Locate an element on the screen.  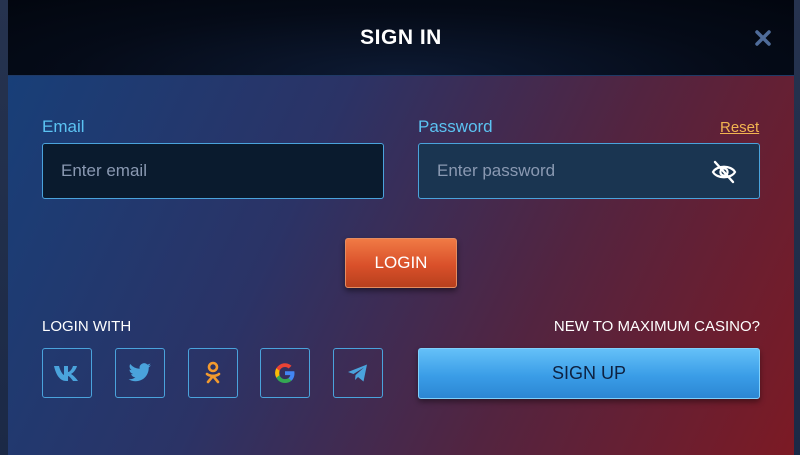
google-icon is located at coordinates (285, 373).